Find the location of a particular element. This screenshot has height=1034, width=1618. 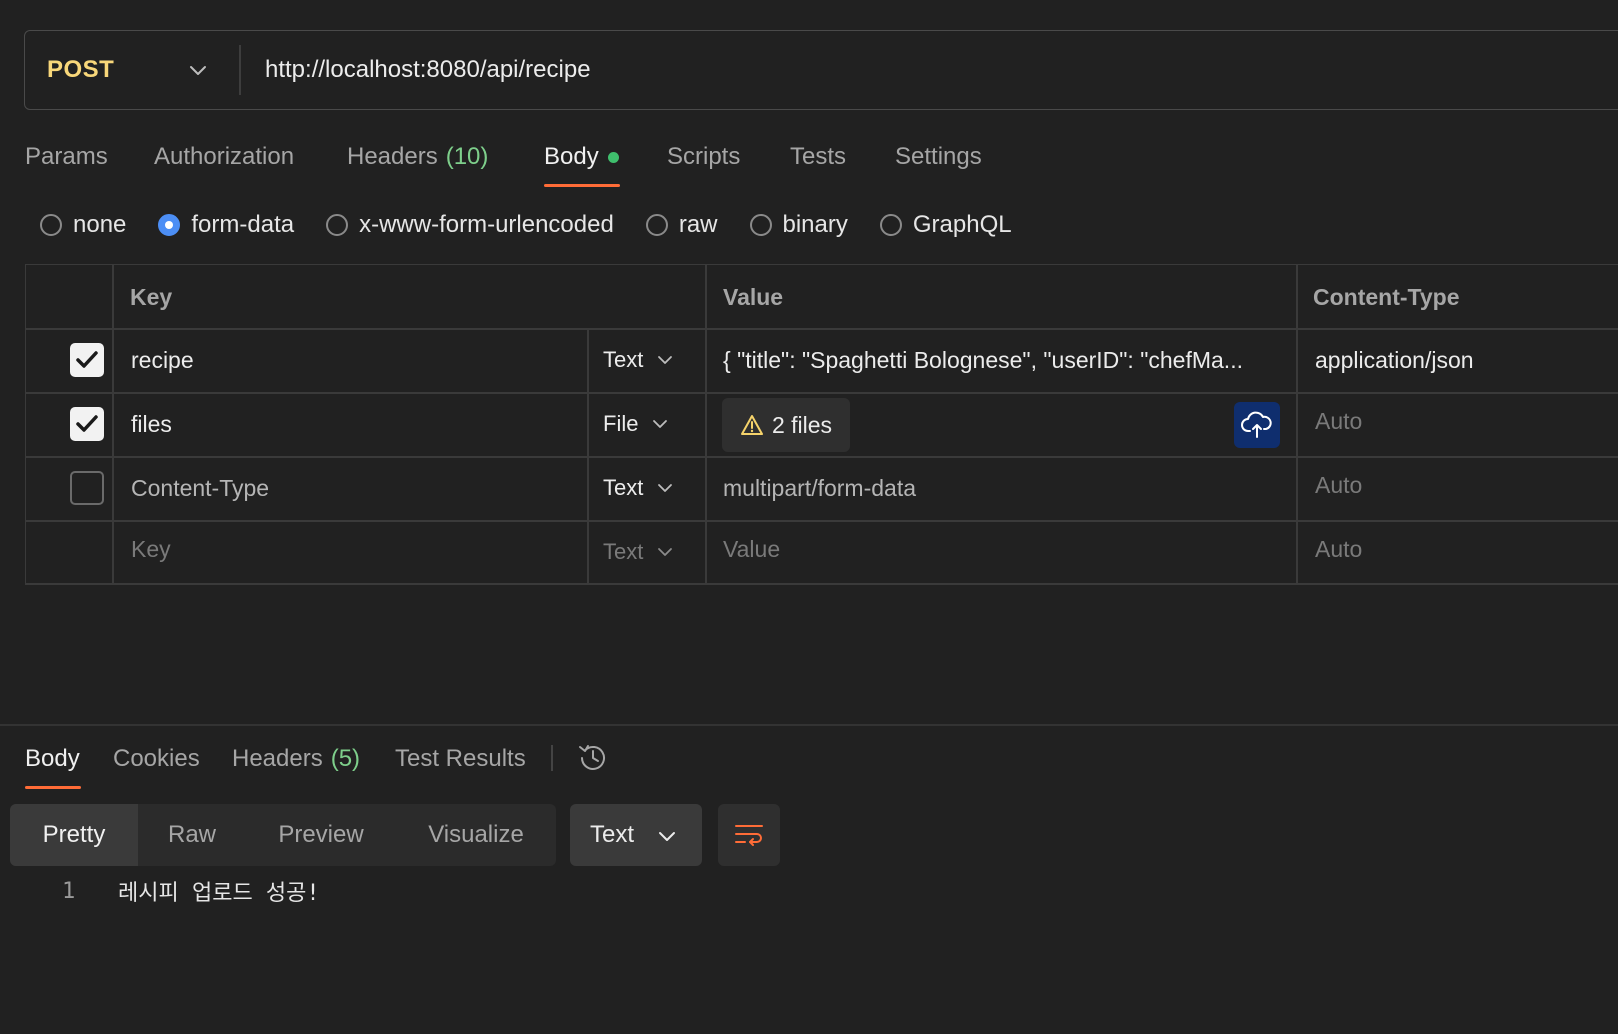

wrap-lines-button is located at coordinates (749, 835).